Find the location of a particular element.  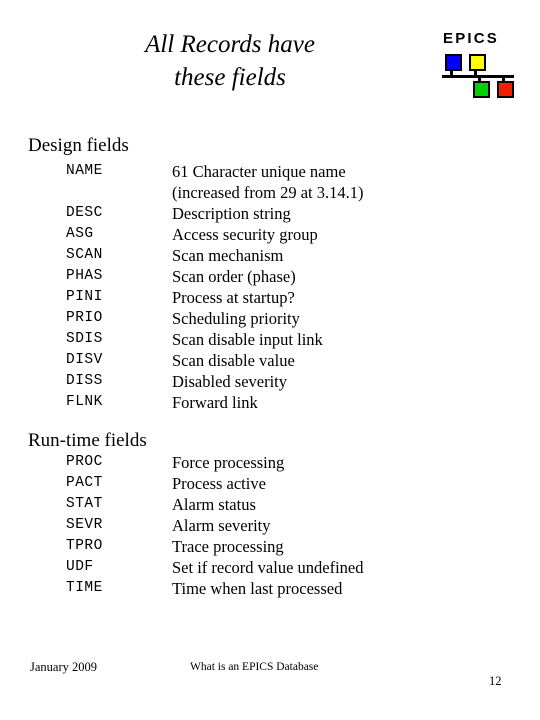

footer-date: January 2009 is located at coordinates (63, 667).